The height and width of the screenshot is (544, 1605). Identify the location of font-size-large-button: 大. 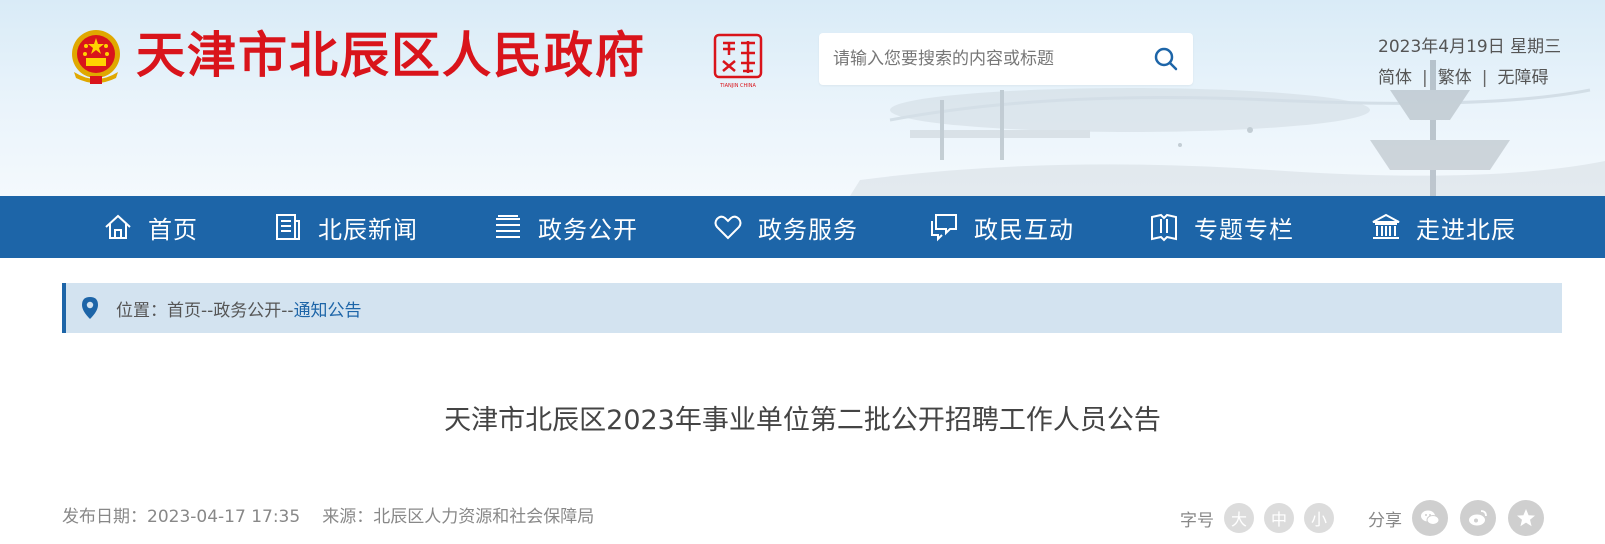
(1239, 518).